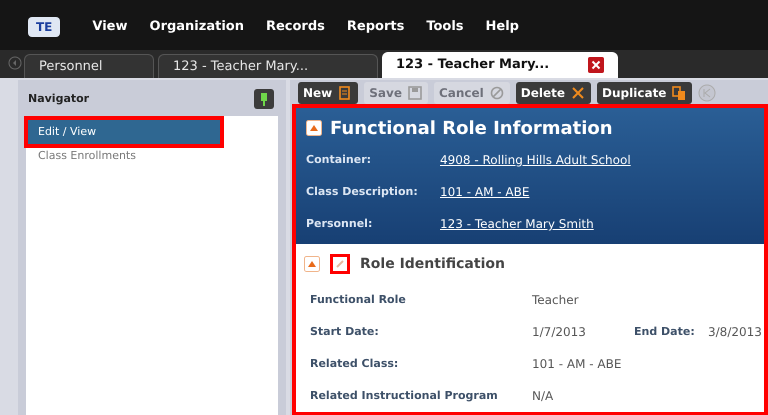 The image size is (768, 415). Describe the element at coordinates (665, 332) in the screenshot. I see `field-label: End Date:` at that location.